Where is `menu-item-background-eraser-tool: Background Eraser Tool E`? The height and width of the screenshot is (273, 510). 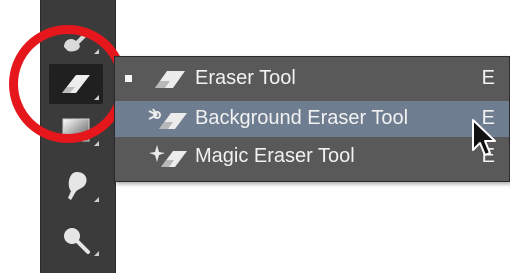 menu-item-background-eraser-tool: Background Eraser Tool E is located at coordinates (312, 119).